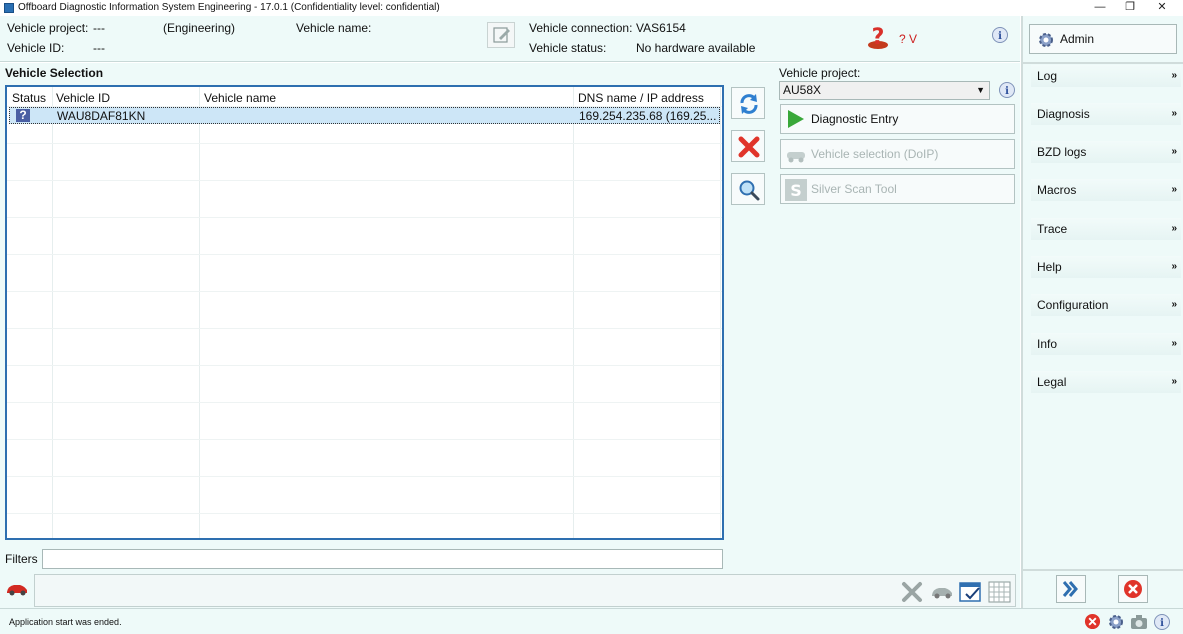 The height and width of the screenshot is (634, 1183). Describe the element at coordinates (1057, 190) in the screenshot. I see `menu-item-label: Macros` at that location.